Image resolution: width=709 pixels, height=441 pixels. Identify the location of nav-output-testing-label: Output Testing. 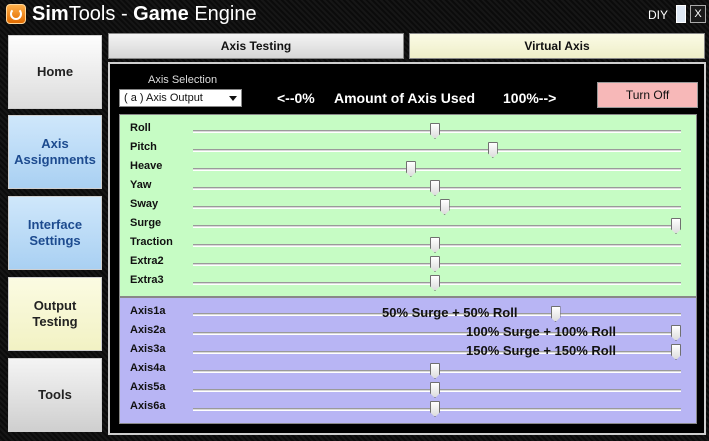
(55, 313).